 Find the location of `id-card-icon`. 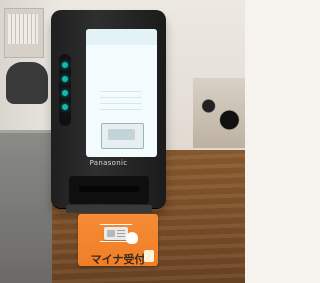

id-card-icon is located at coordinates (116, 233).